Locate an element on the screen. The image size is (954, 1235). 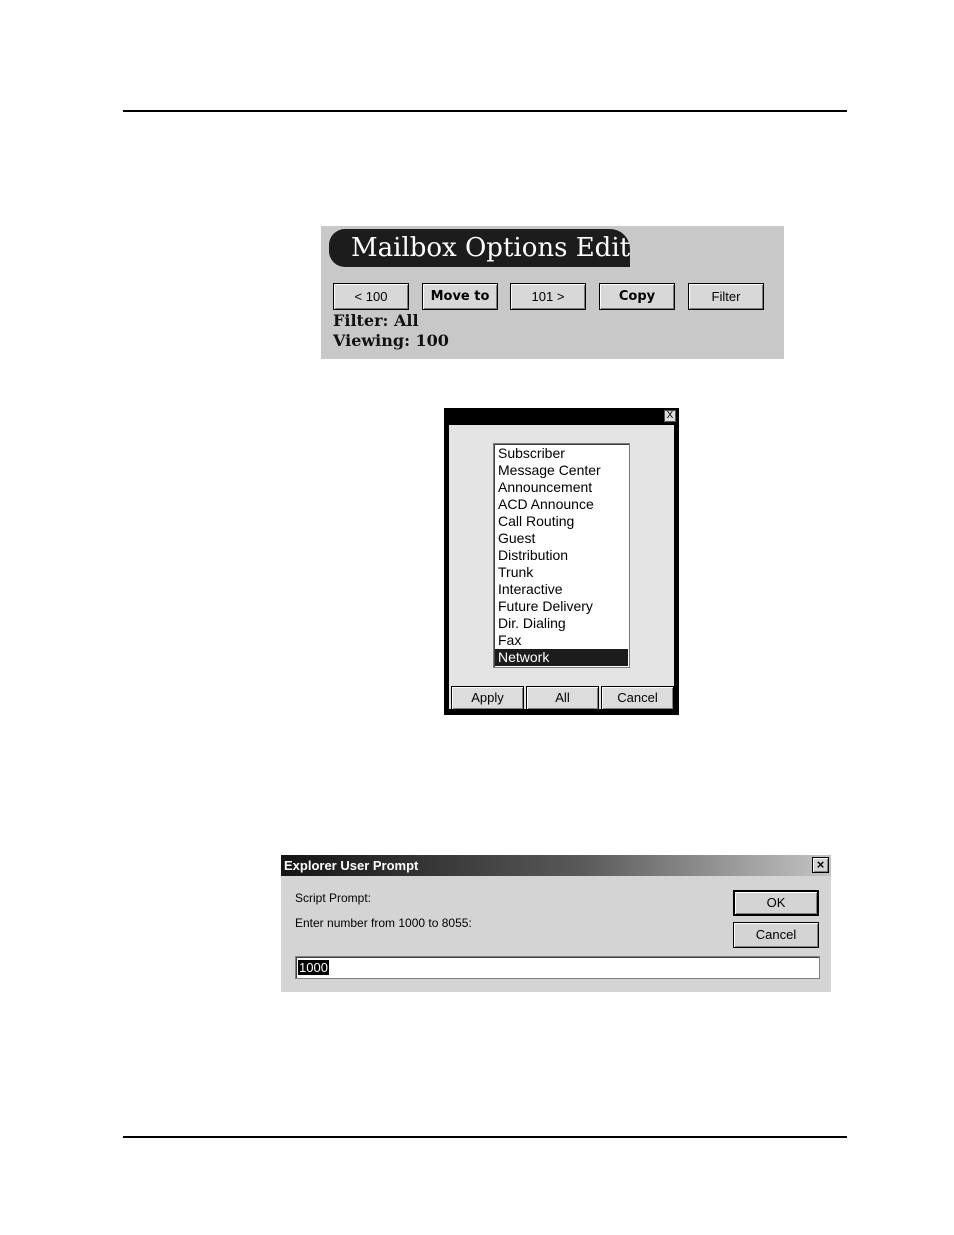
close-icon: X is located at coordinates (670, 416).